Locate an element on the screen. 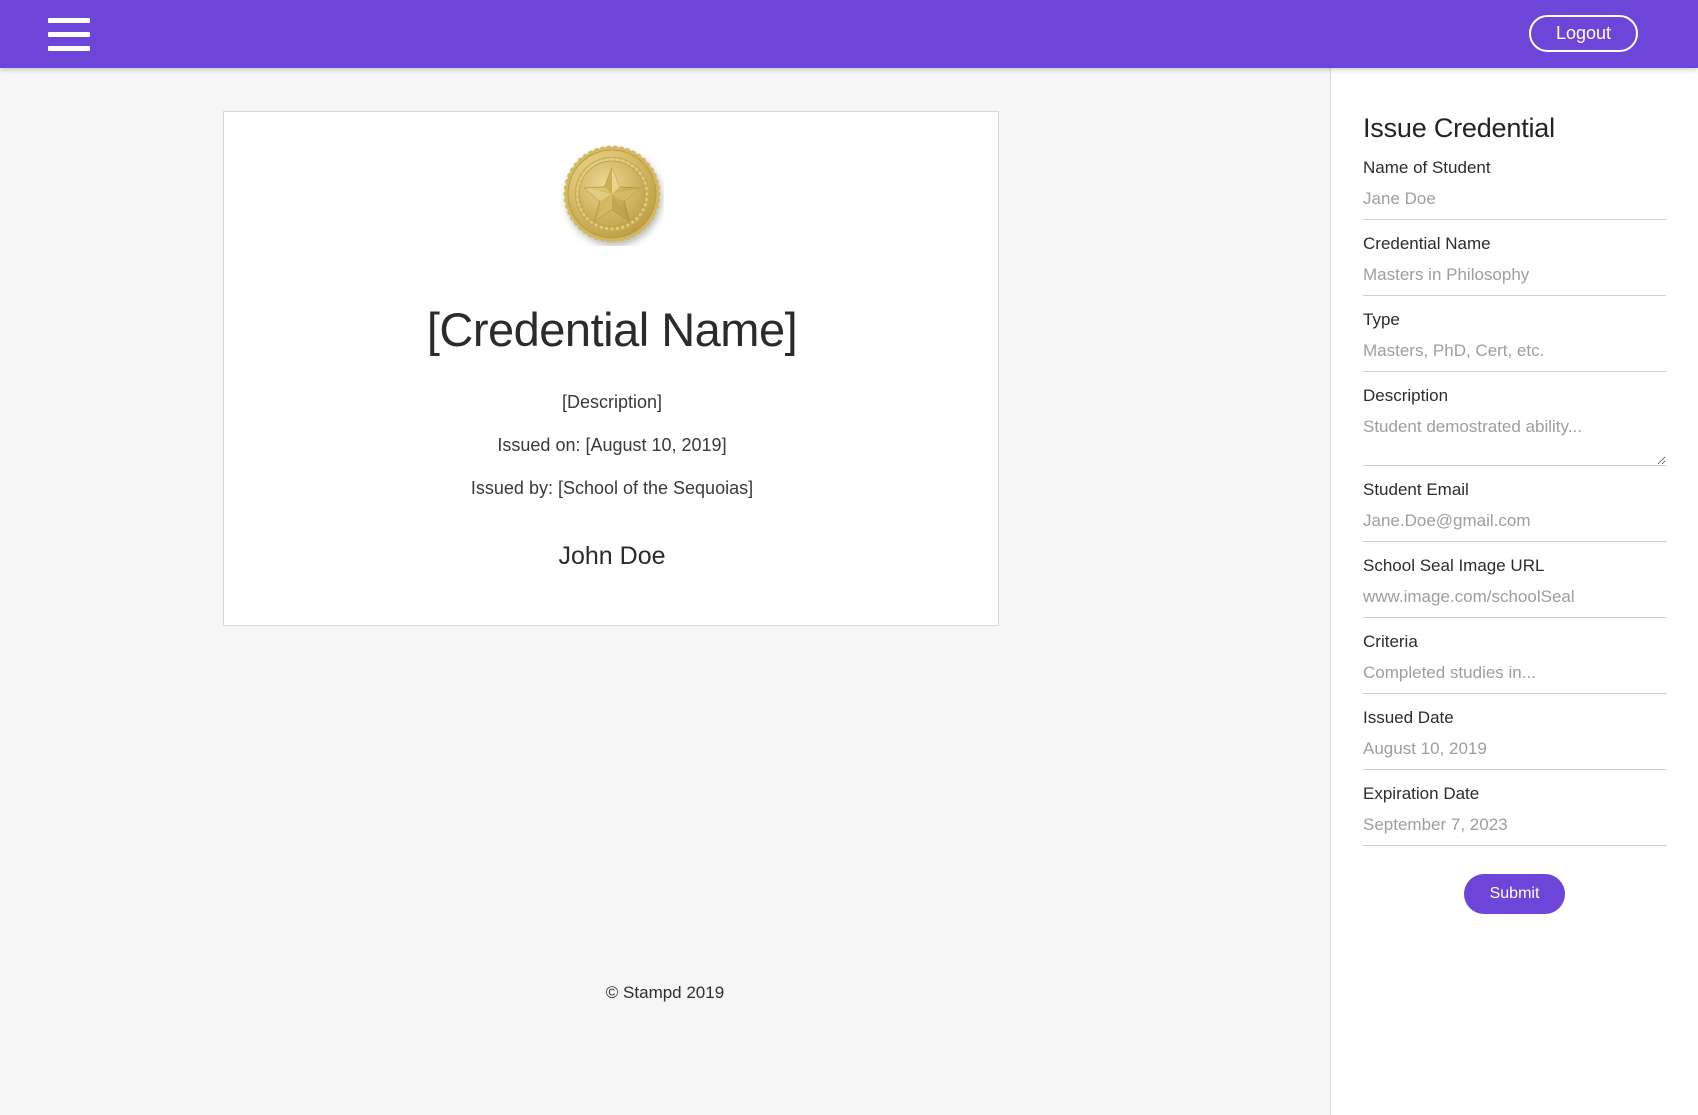  form-field: Criteria is located at coordinates (1514, 663).